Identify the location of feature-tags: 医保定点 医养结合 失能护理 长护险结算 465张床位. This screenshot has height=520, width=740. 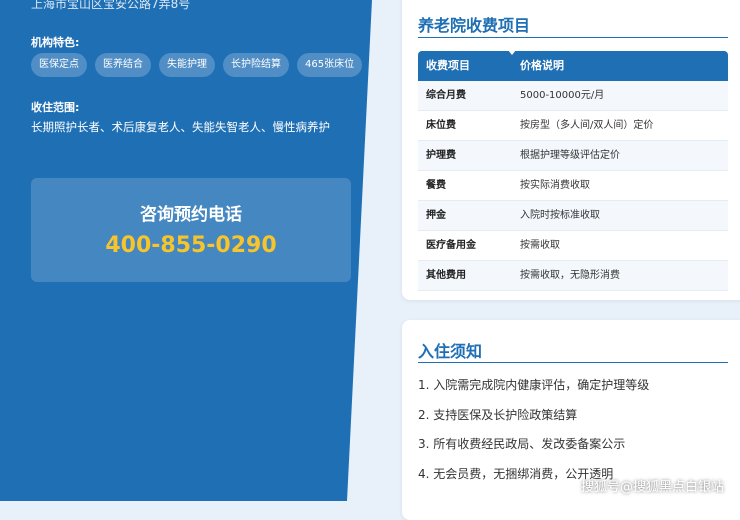
(197, 65).